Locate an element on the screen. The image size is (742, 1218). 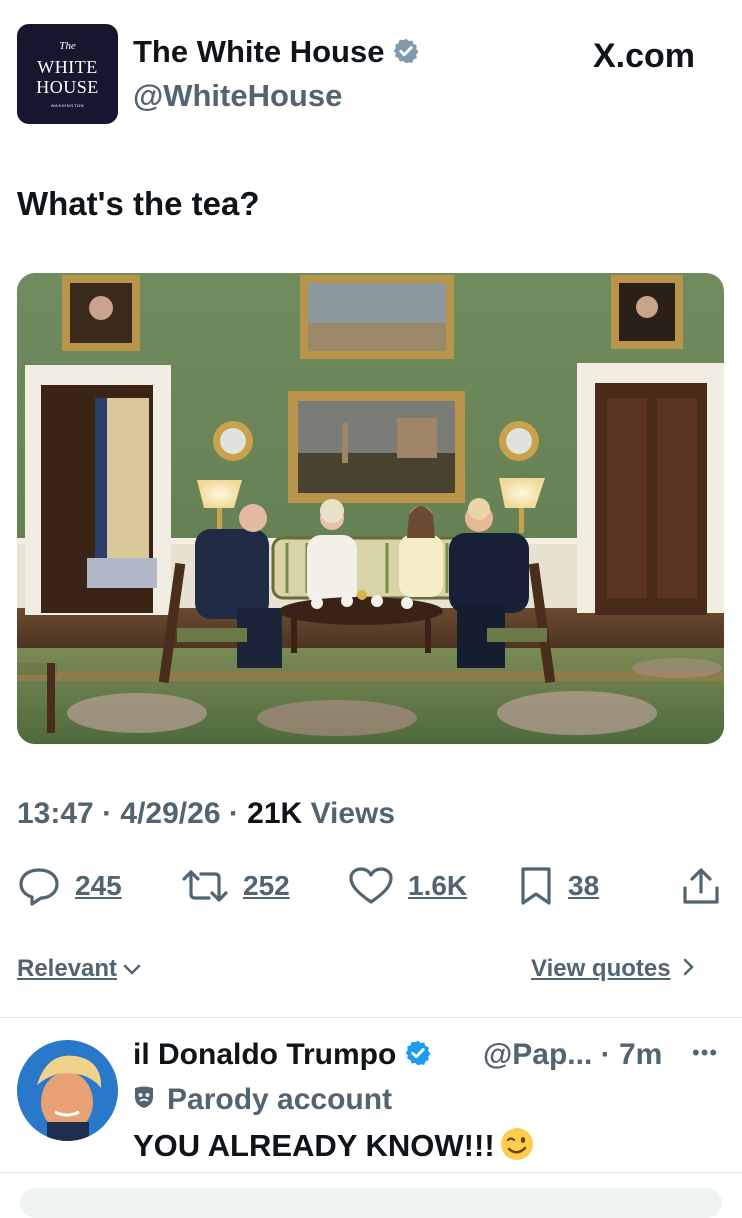
author-handle: @WhiteHouse is located at coordinates (237, 96).